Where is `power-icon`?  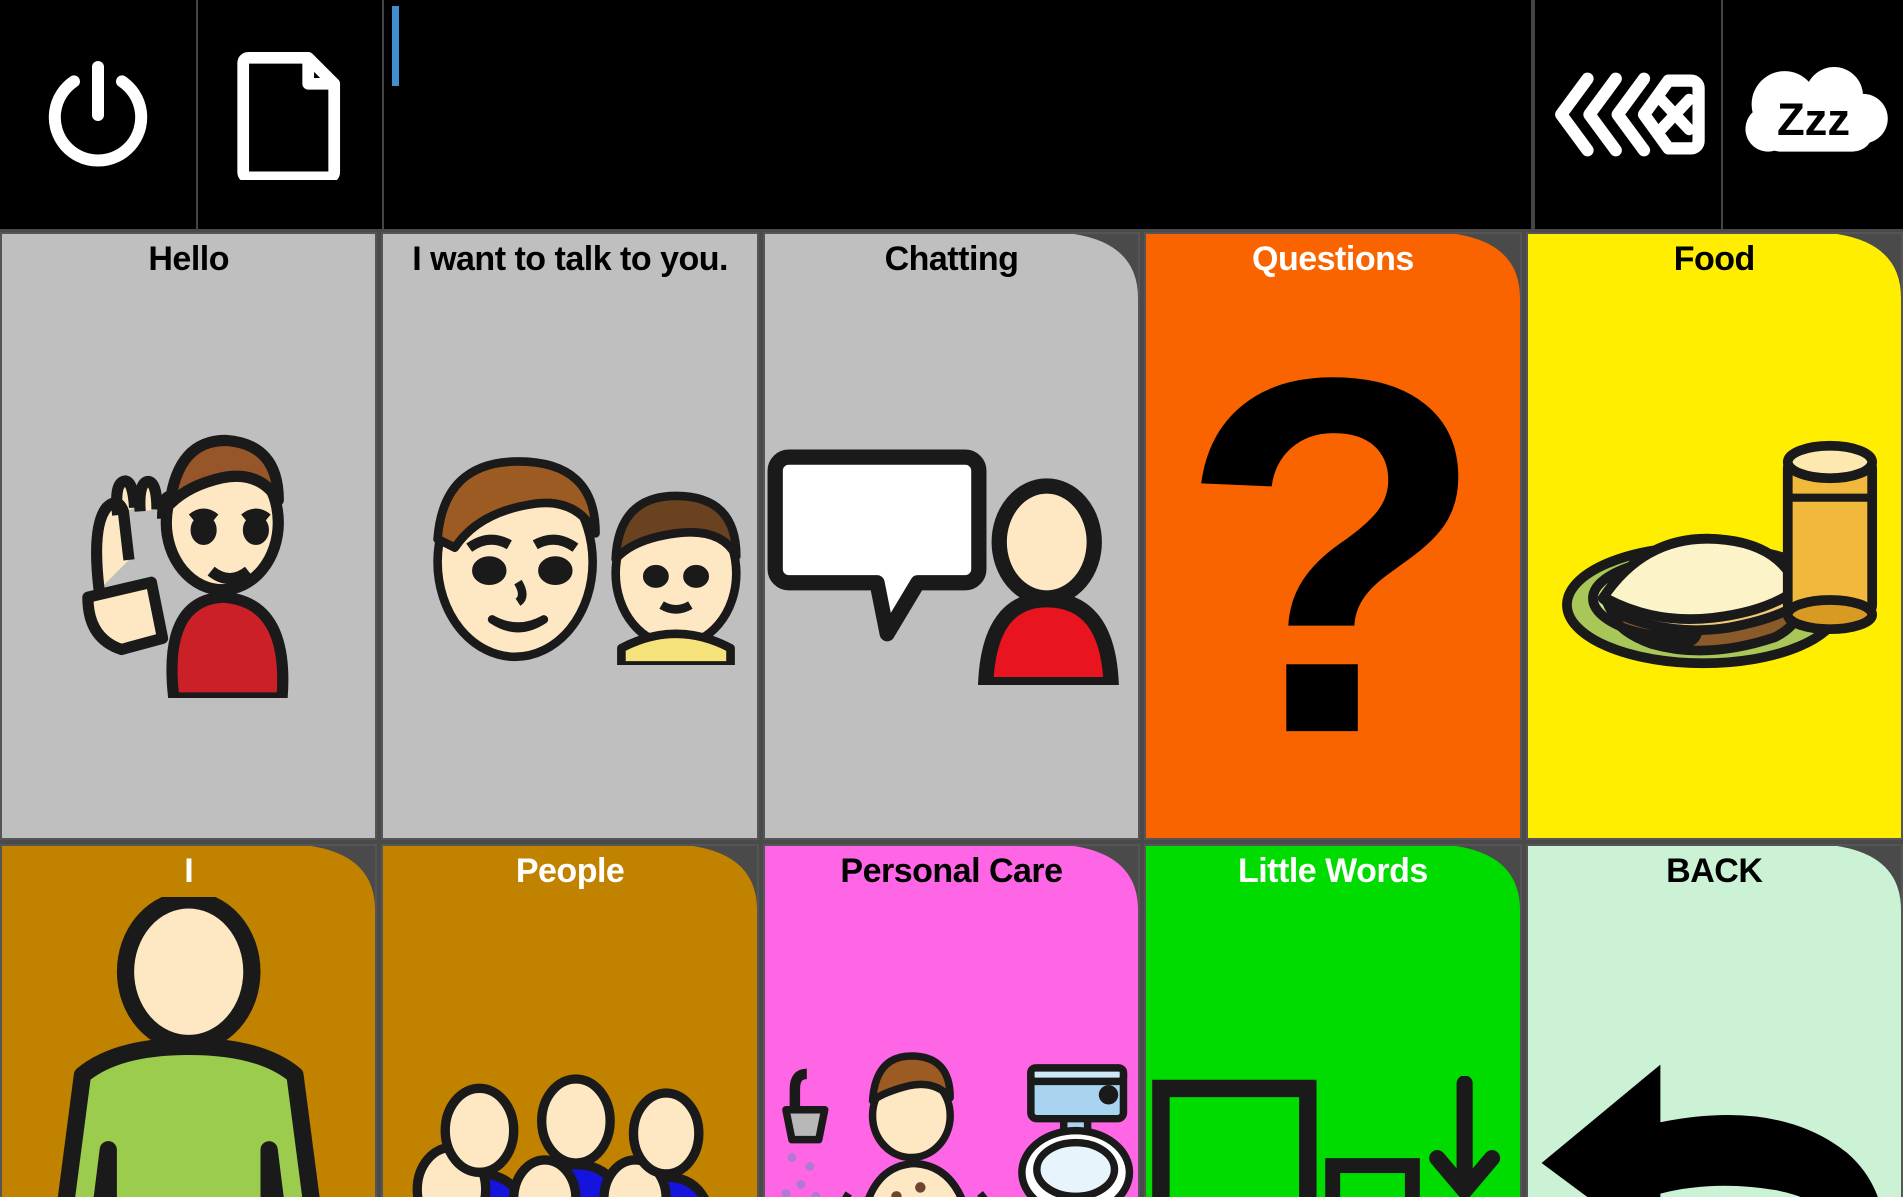
power-icon is located at coordinates (98, 113).